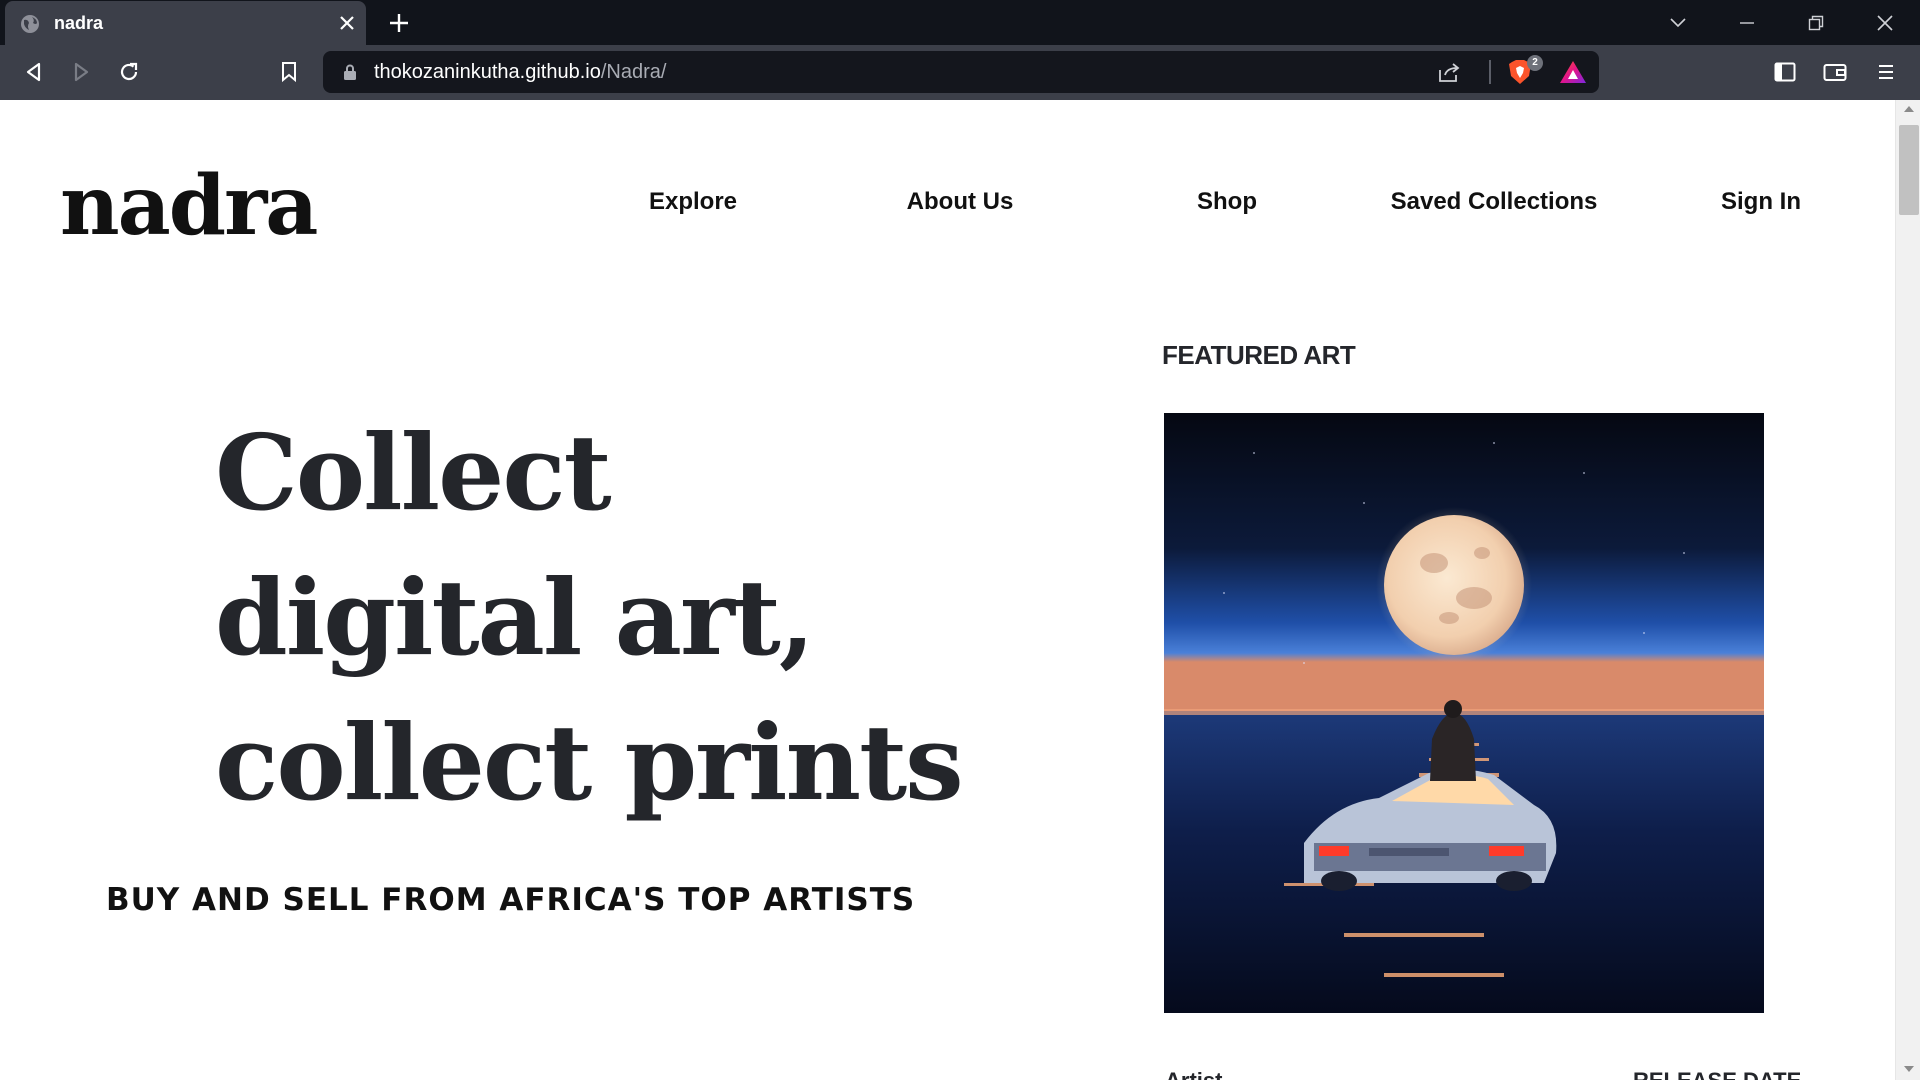 The image size is (1920, 1080). Describe the element at coordinates (1747, 23) in the screenshot. I see `minimize-icon` at that location.